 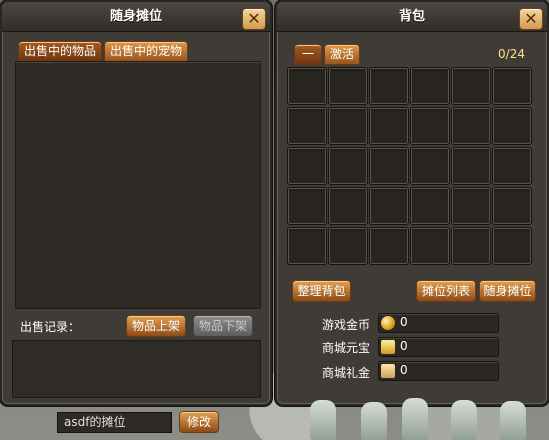 I want to click on sort-backpack-button: 整理背包, so click(x=321, y=291).